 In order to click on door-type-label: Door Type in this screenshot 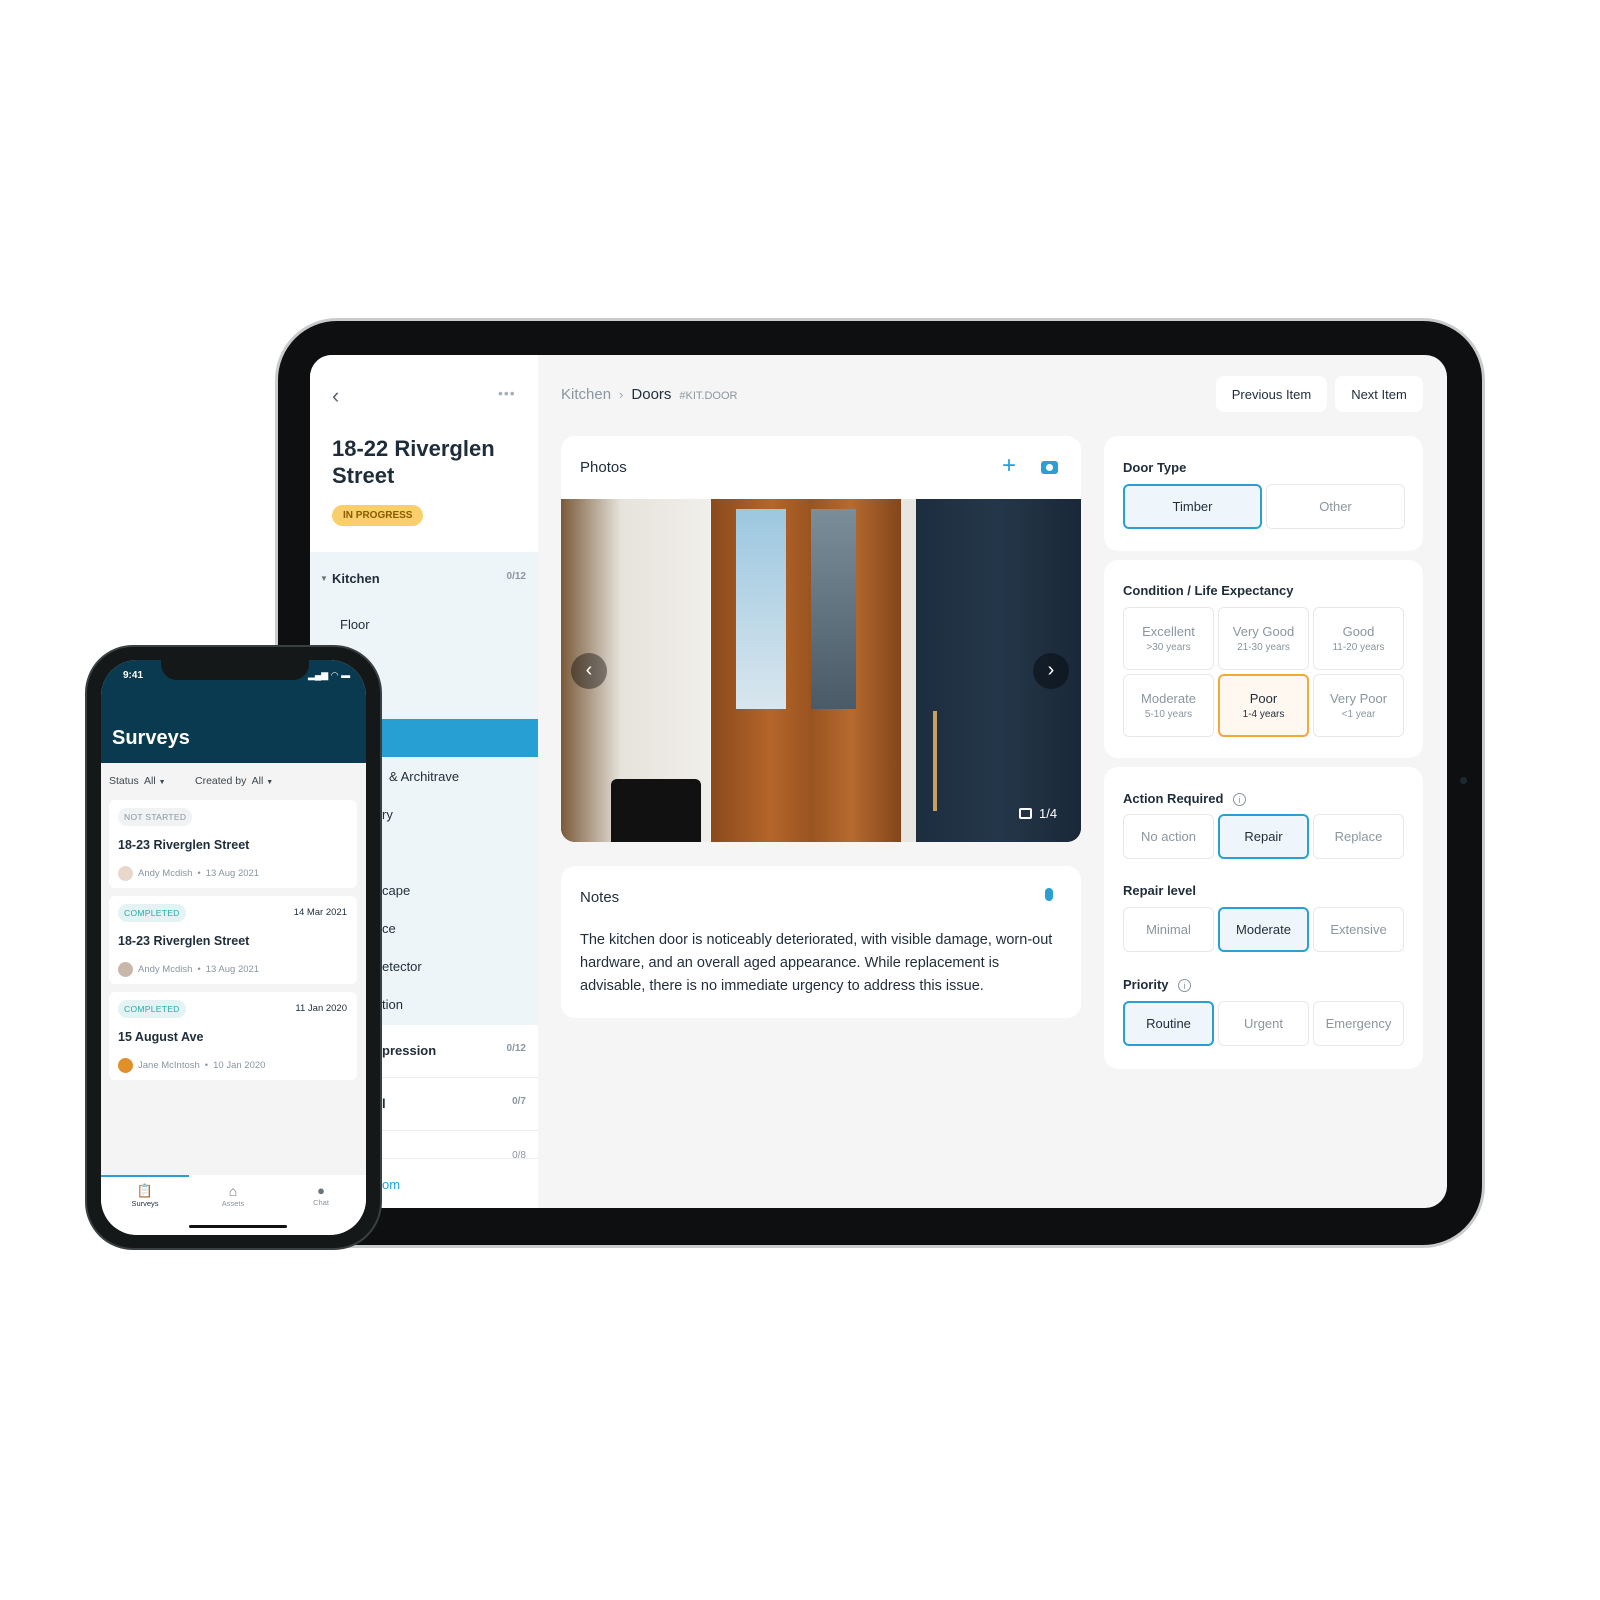, I will do `click(1155, 467)`.